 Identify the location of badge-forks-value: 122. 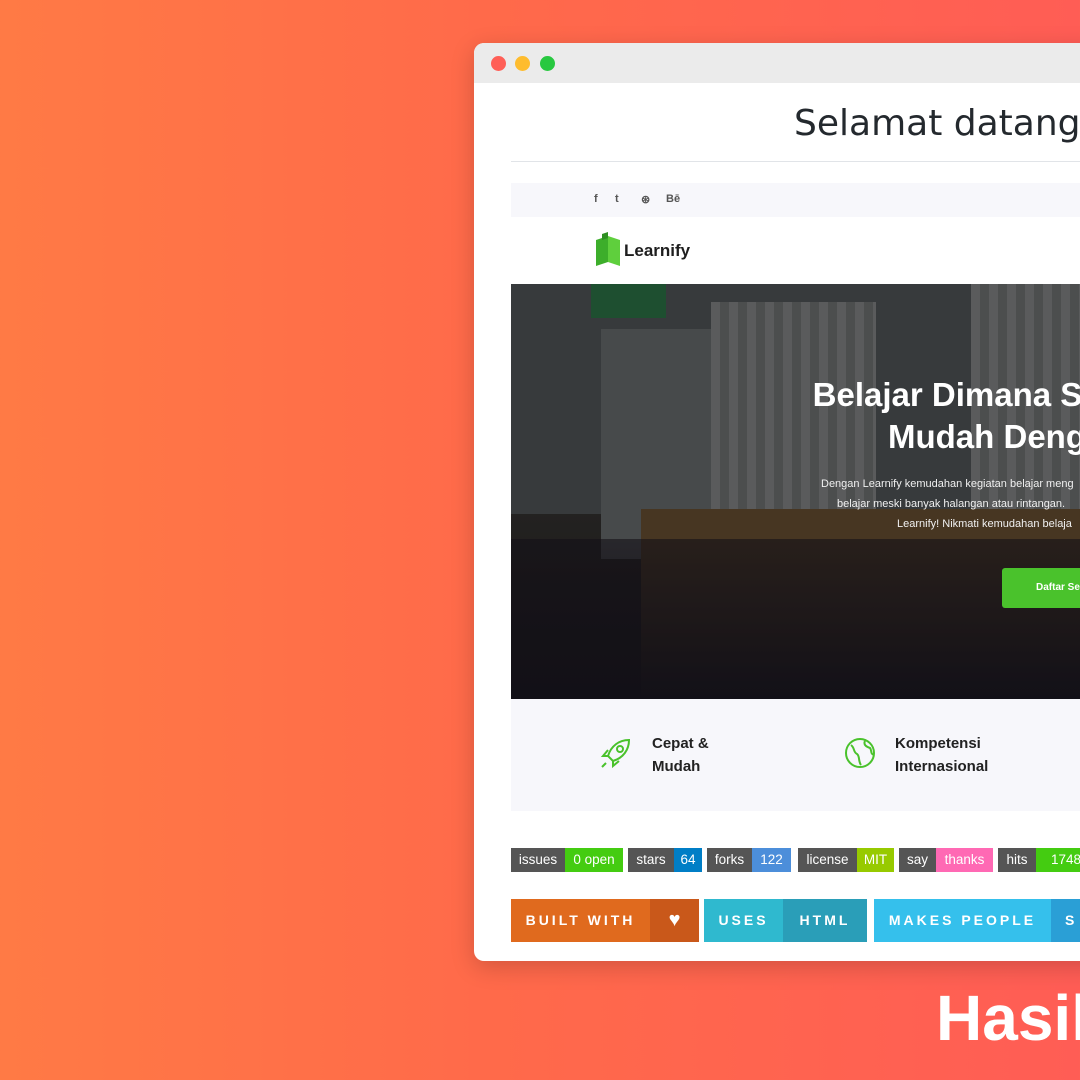
(771, 860).